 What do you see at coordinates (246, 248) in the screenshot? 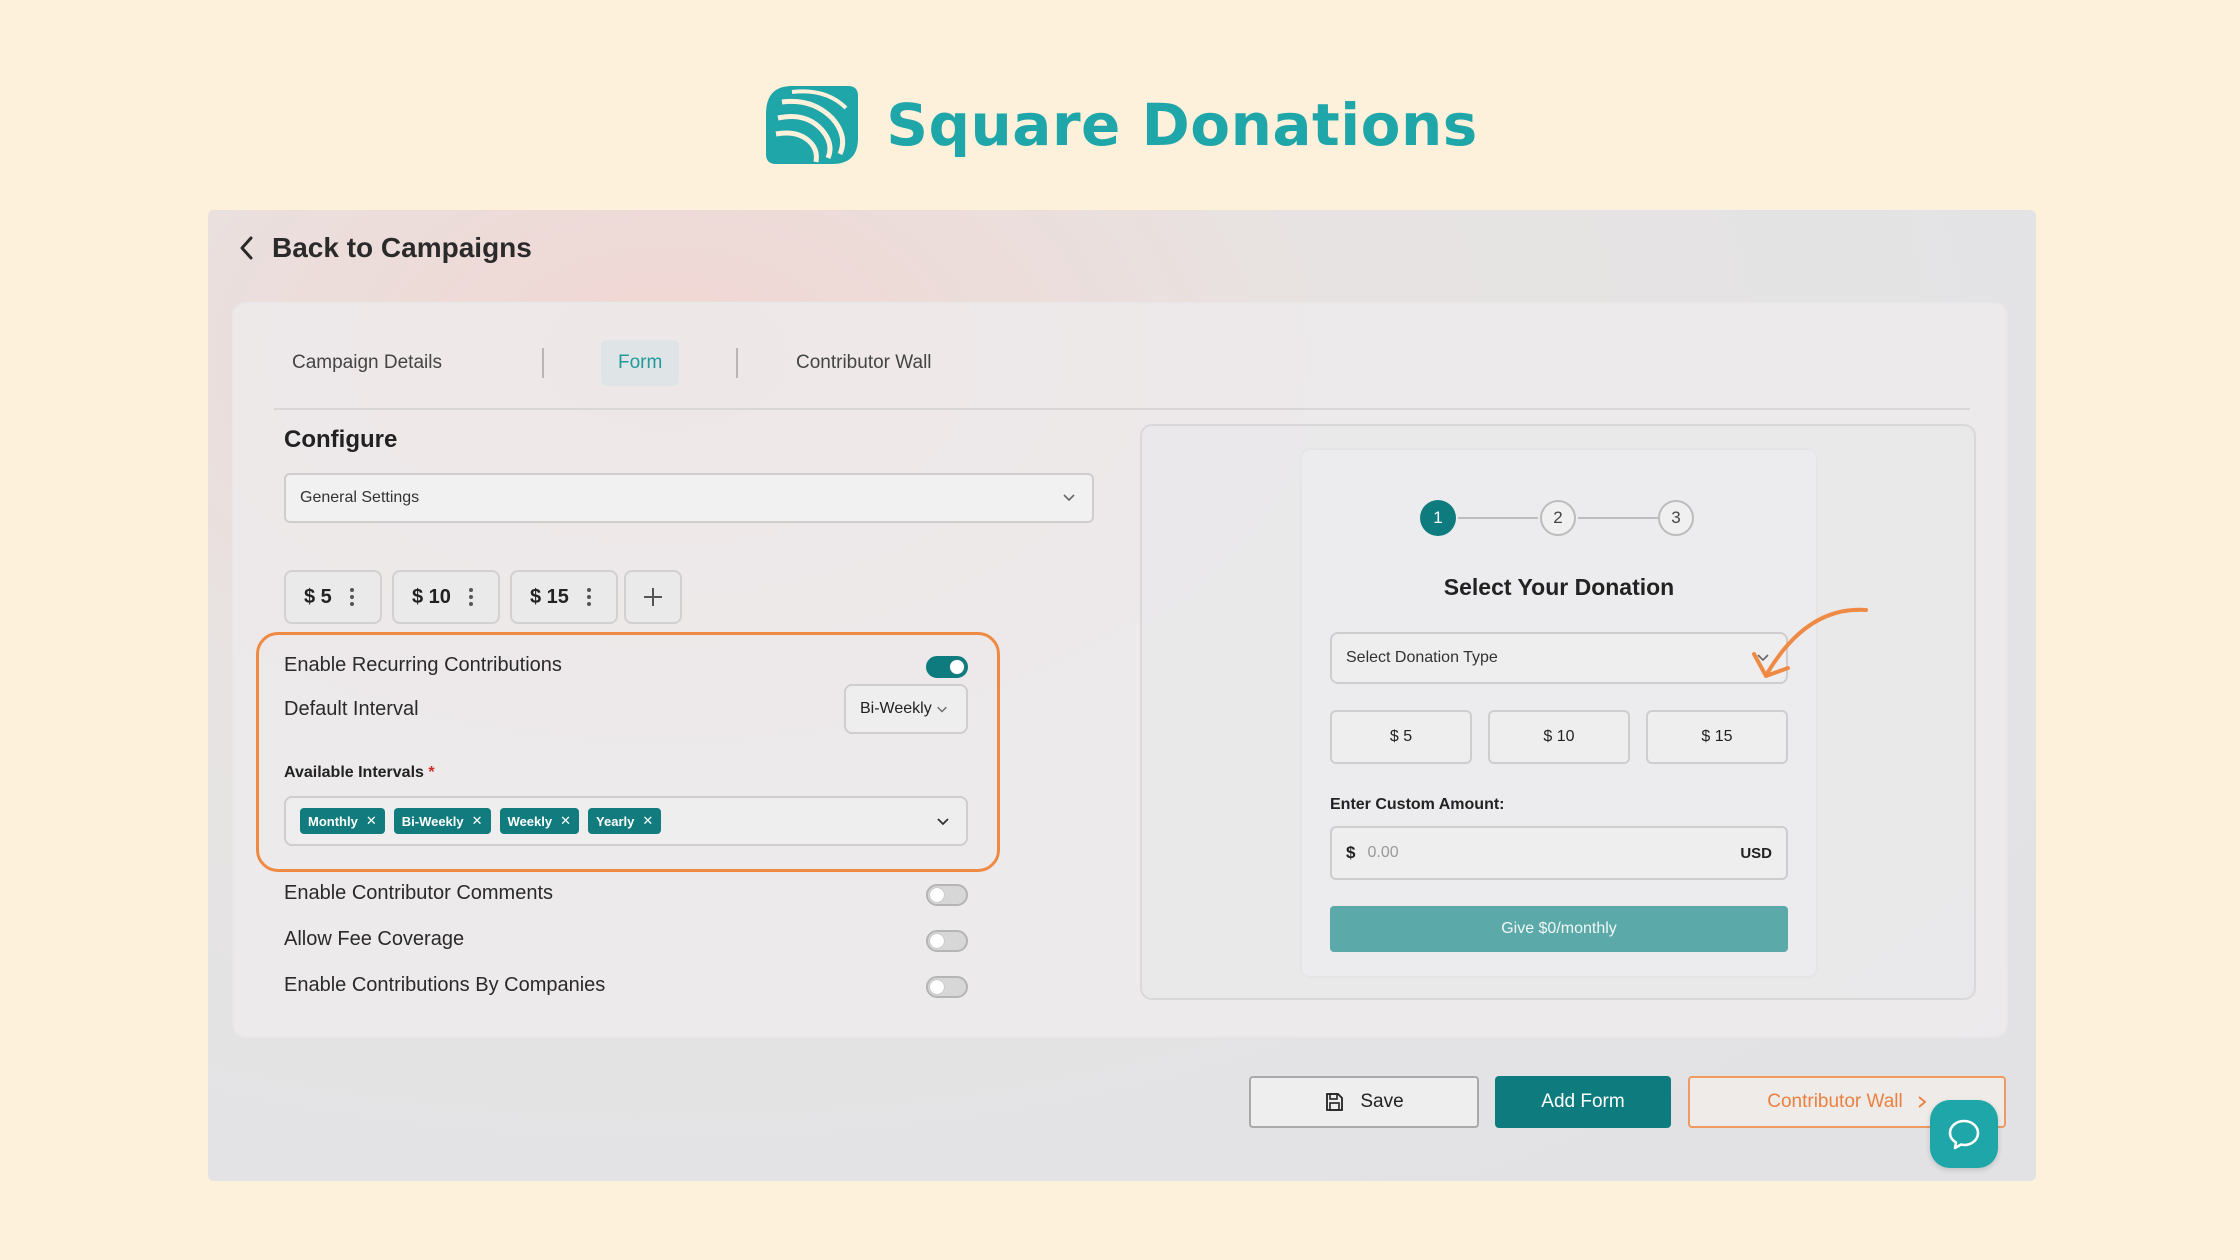
I see `chevron-left-icon` at bounding box center [246, 248].